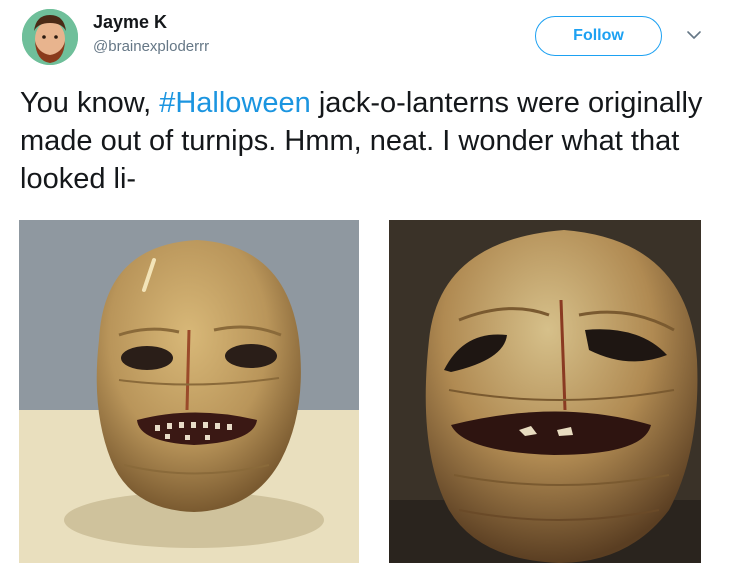 The image size is (735, 582). What do you see at coordinates (130, 22) in the screenshot?
I see `user-name: Jayme K` at bounding box center [130, 22].